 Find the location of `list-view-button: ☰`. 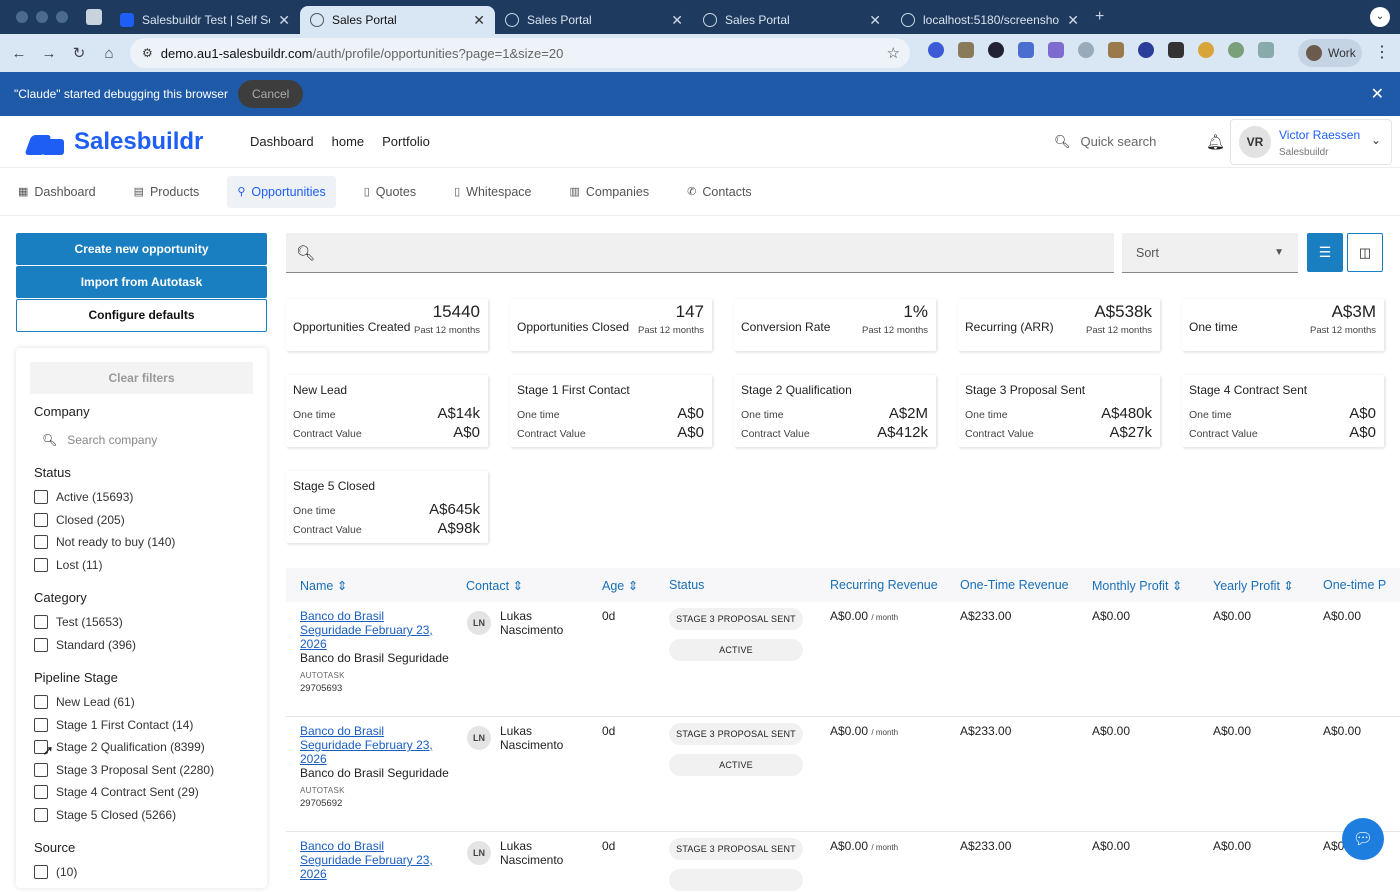

list-view-button: ☰ is located at coordinates (1325, 252).